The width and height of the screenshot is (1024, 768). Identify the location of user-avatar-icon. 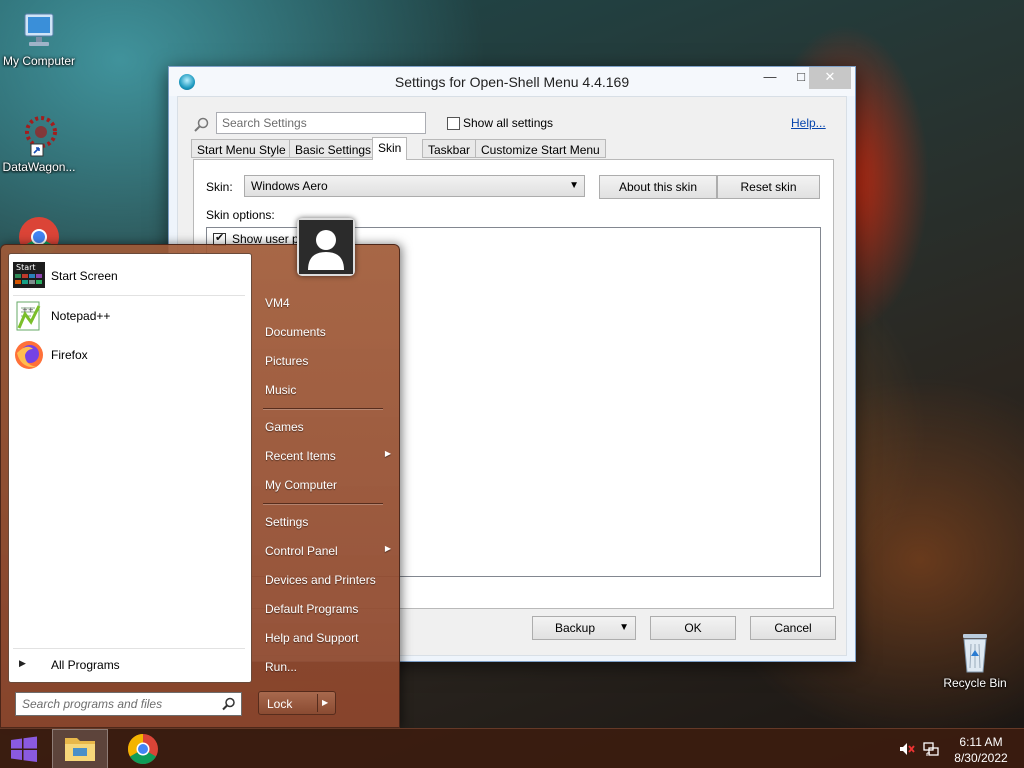
(326, 247).